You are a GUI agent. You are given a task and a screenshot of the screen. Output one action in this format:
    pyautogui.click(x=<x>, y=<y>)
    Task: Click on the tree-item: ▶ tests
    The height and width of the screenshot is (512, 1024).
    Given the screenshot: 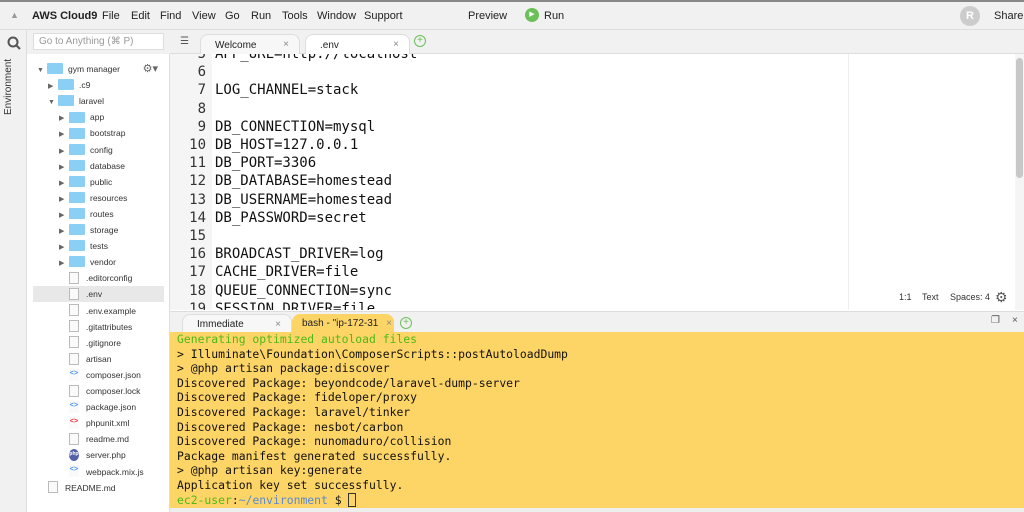 What is the action you would take?
    pyautogui.click(x=98, y=246)
    